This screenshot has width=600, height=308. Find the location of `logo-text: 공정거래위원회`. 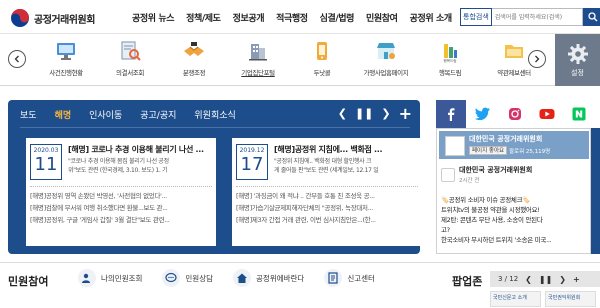

logo-text: 공정거래위원회 is located at coordinates (64, 20).